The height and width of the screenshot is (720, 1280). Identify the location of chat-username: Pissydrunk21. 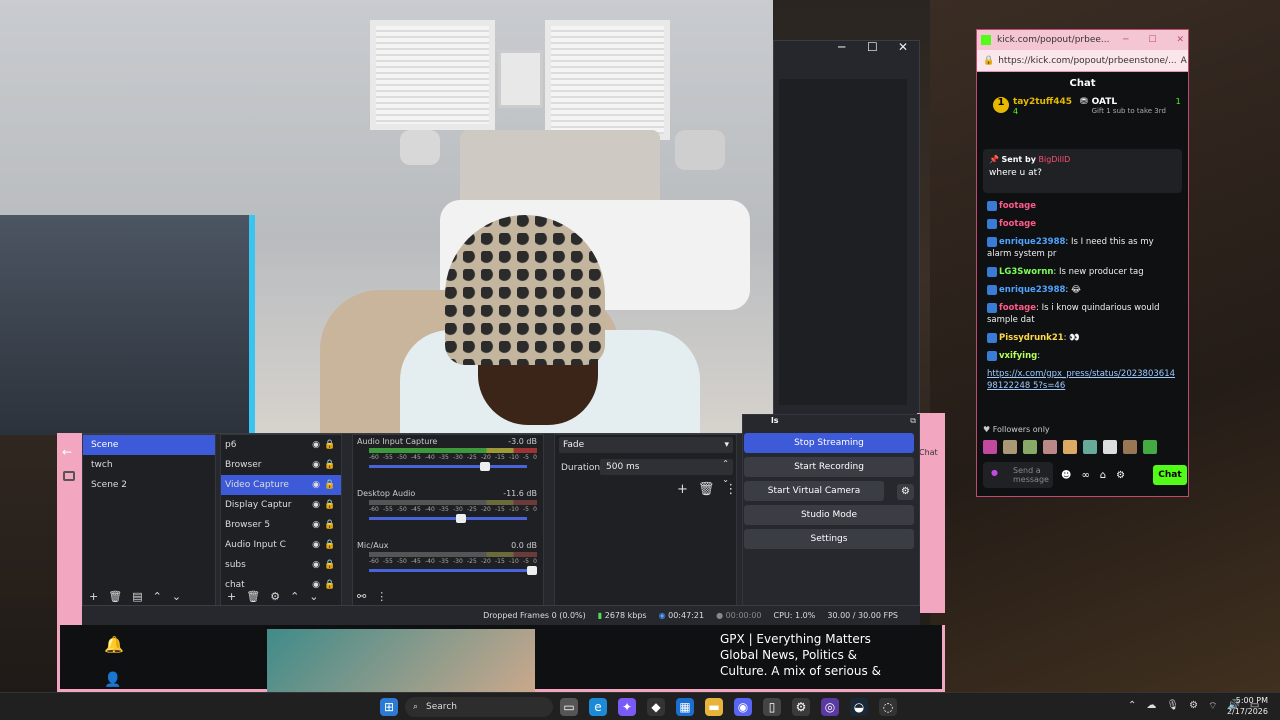
(1031, 338).